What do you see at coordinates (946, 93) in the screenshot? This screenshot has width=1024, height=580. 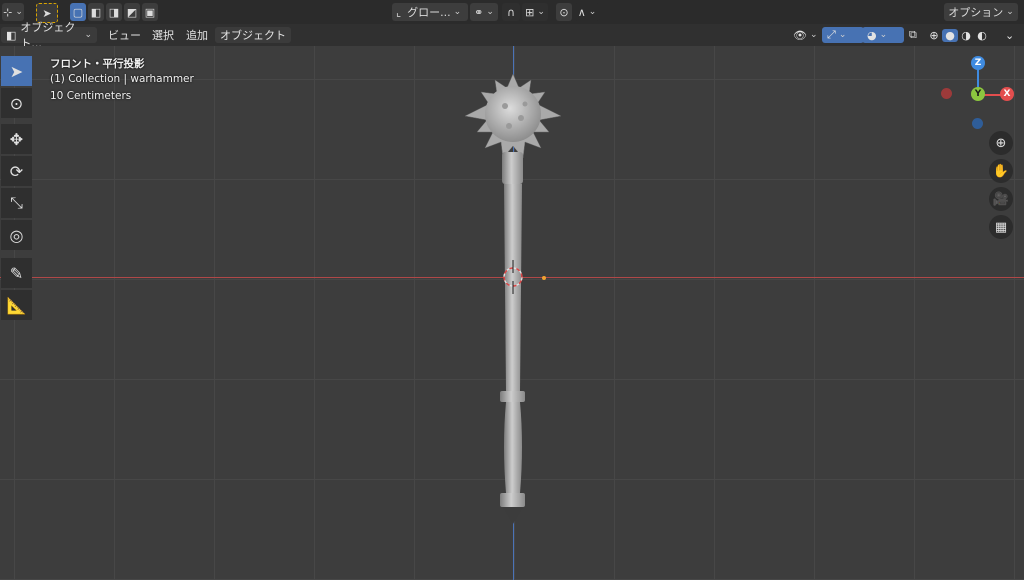 I see `gizmo-neg-x` at bounding box center [946, 93].